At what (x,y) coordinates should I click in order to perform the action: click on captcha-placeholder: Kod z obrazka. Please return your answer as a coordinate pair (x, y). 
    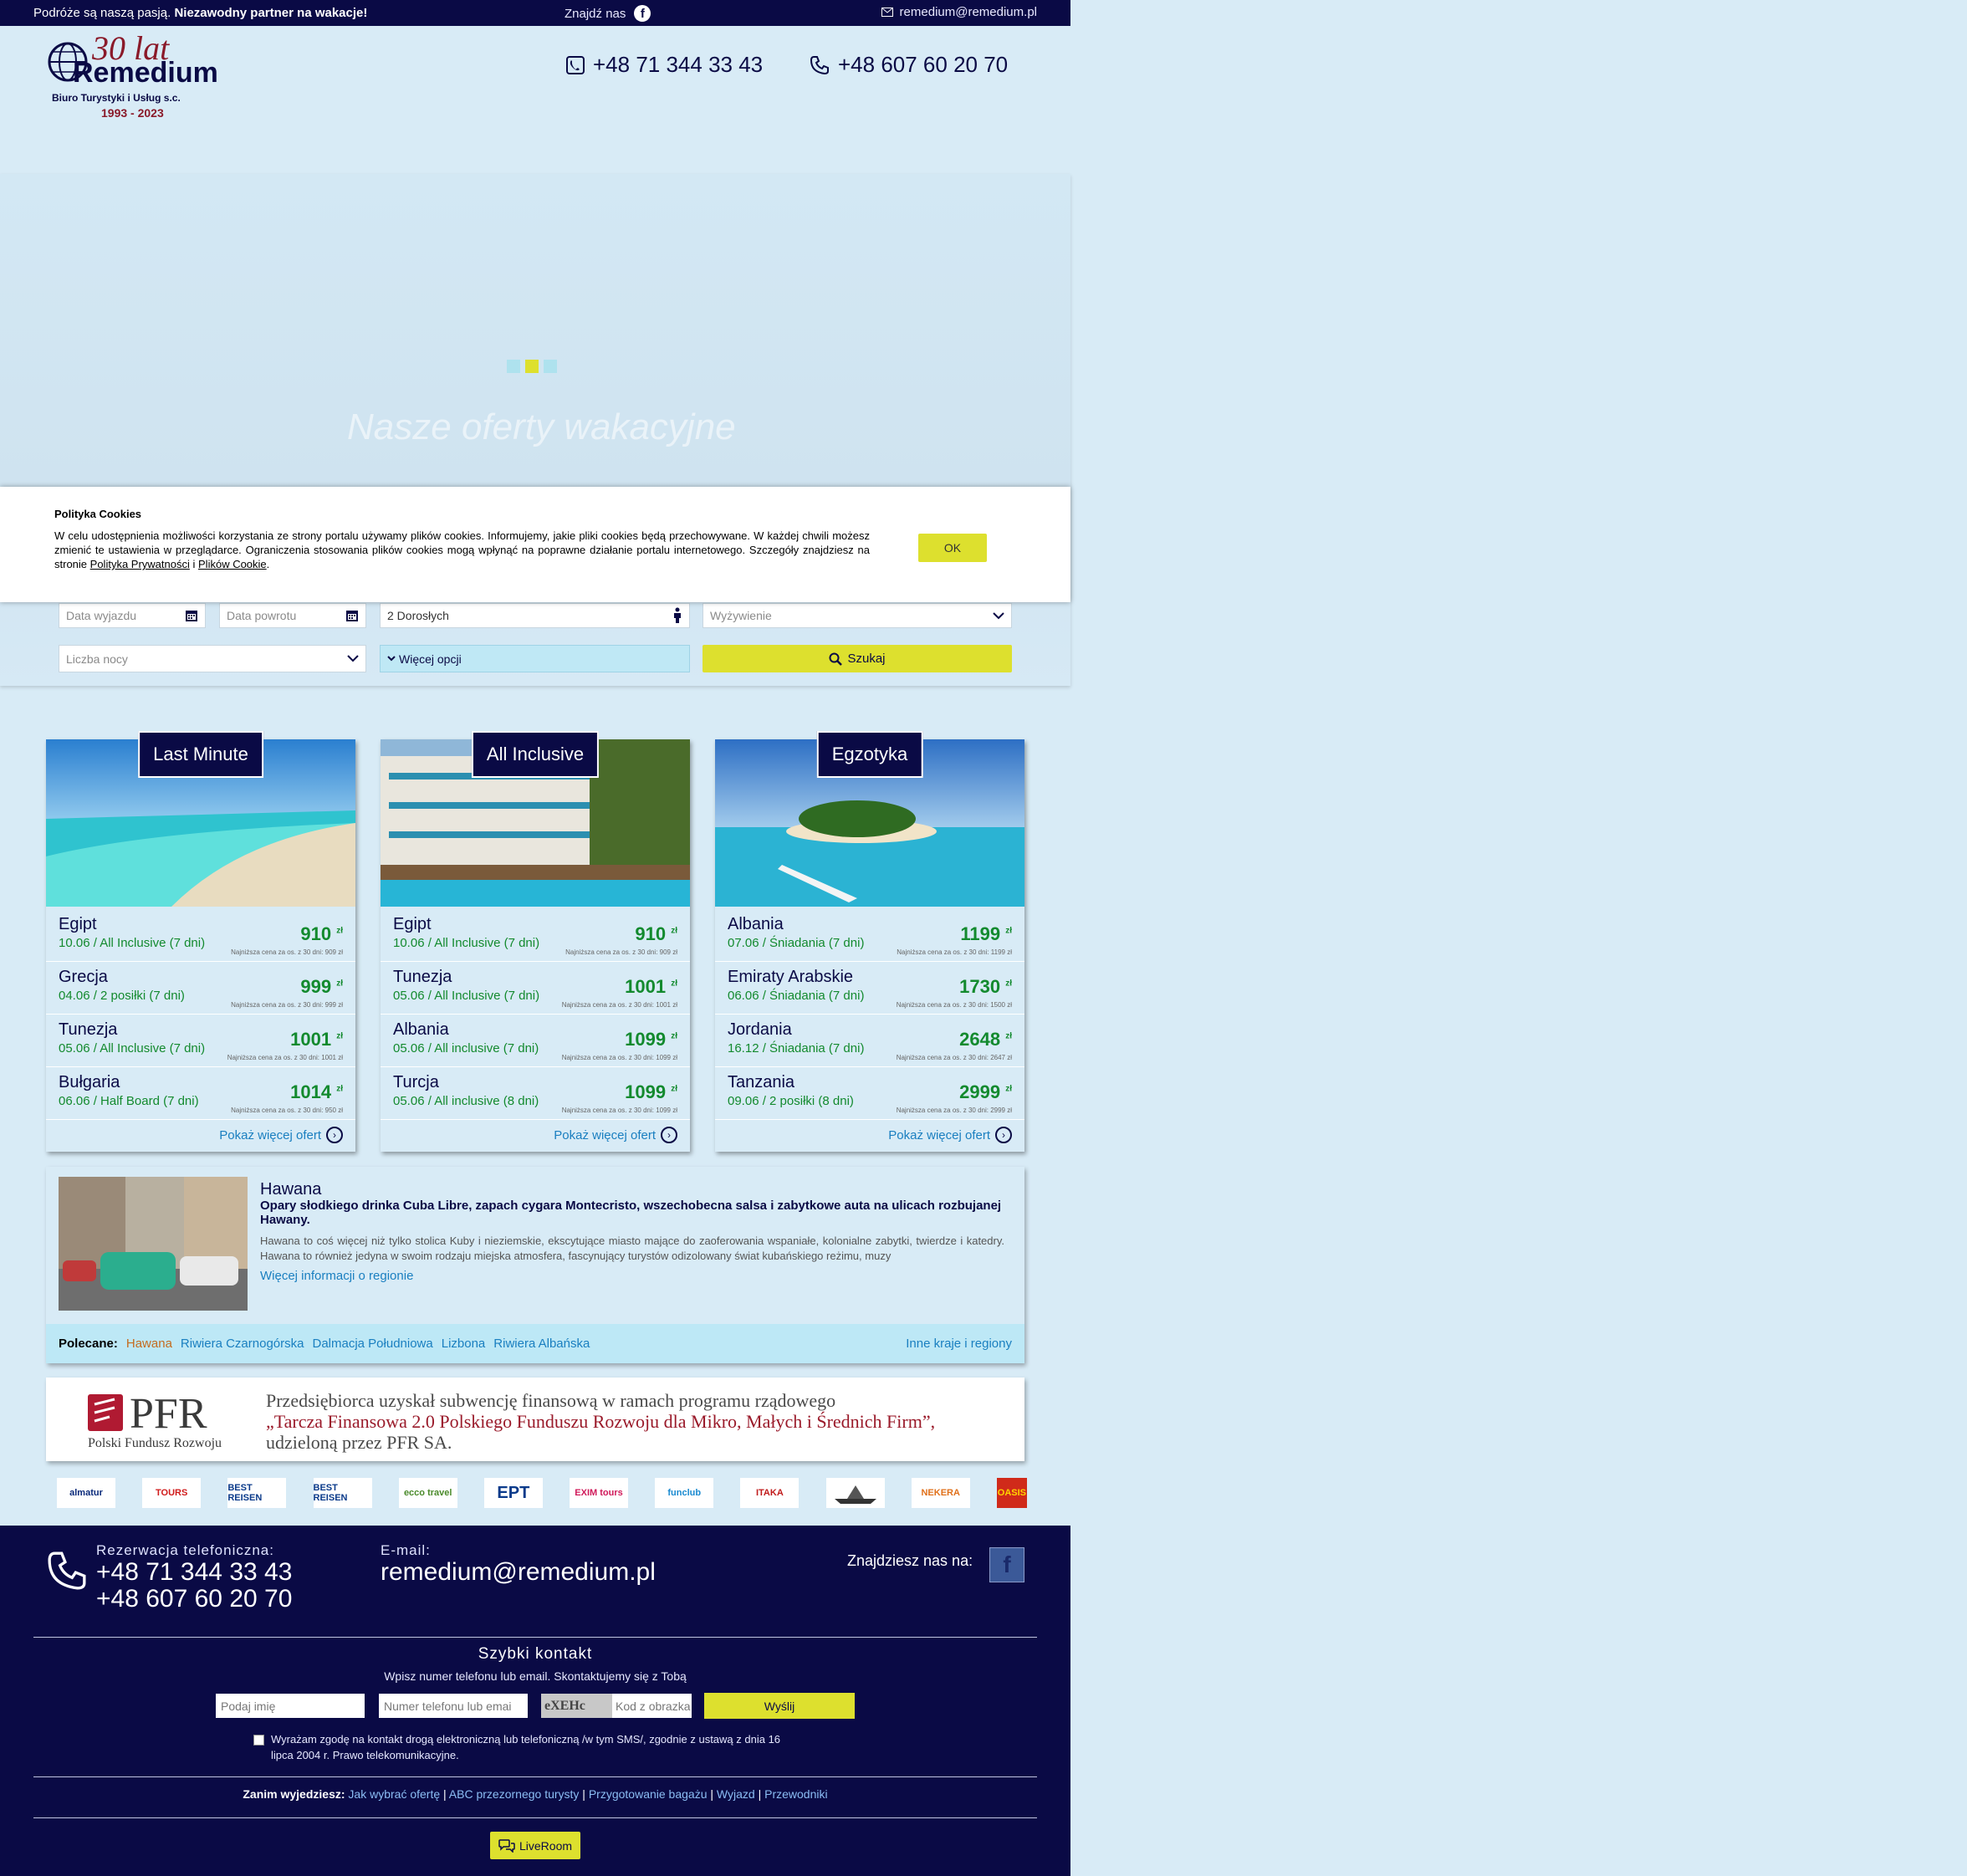
    Looking at the image, I should click on (653, 1706).